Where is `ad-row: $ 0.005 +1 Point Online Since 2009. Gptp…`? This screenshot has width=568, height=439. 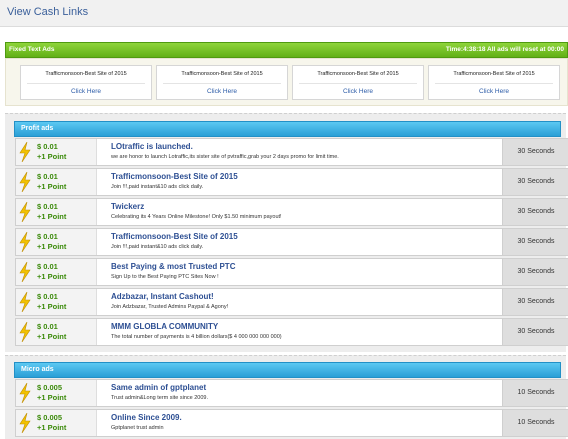 ad-row: $ 0.005 +1 Point Online Since 2009. Gptp… is located at coordinates (291, 423).